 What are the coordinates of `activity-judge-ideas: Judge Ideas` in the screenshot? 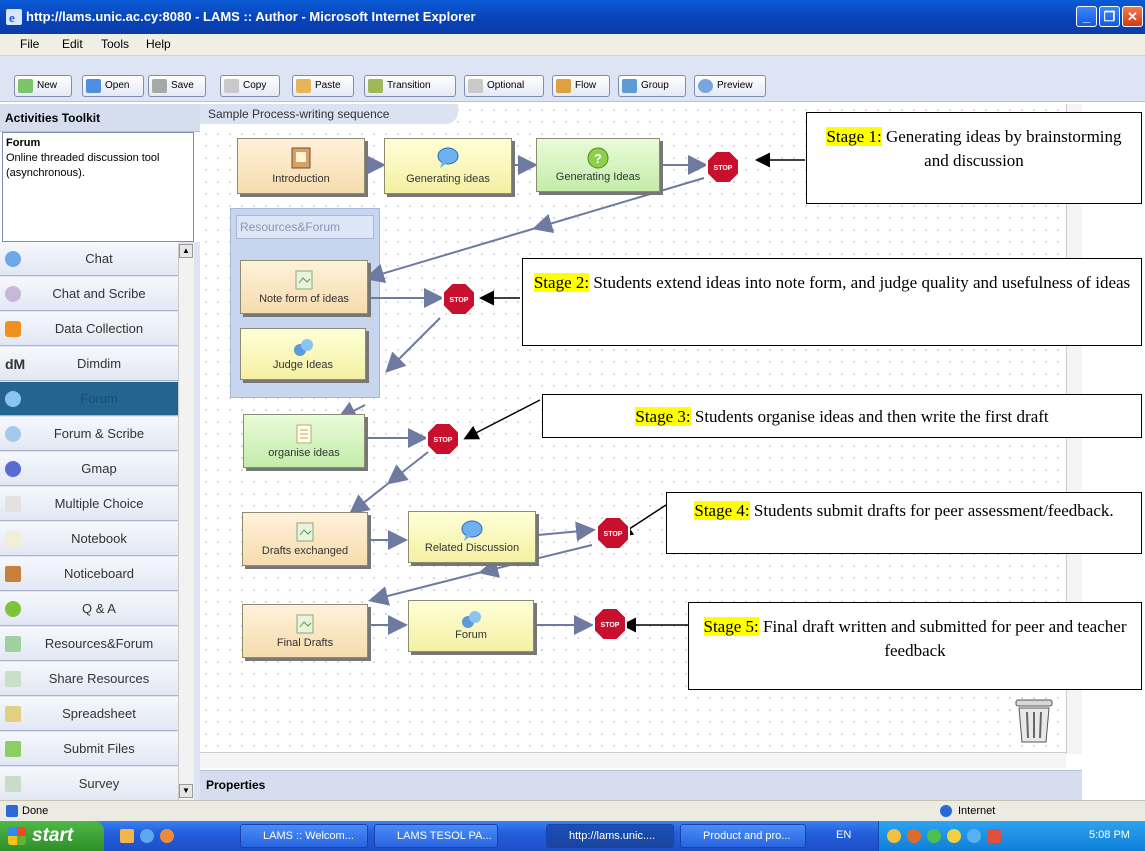 It's located at (303, 354).